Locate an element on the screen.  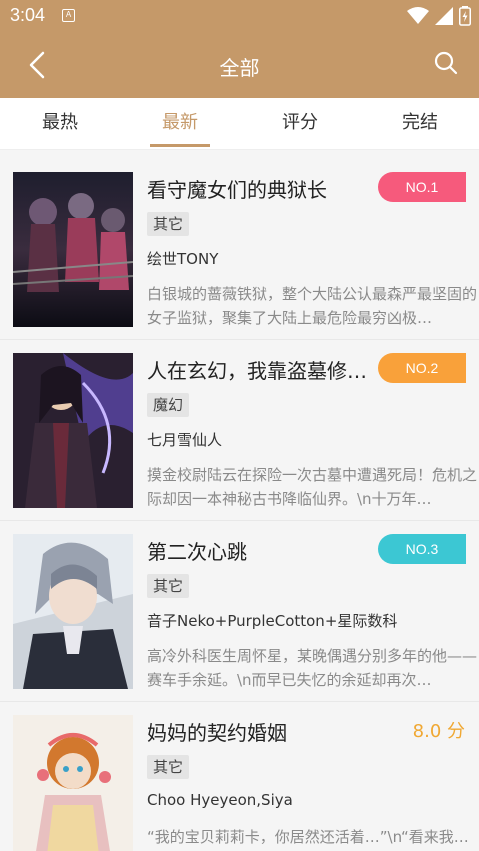
book-title: 妈妈的契约婚姻 is located at coordinates (217, 733).